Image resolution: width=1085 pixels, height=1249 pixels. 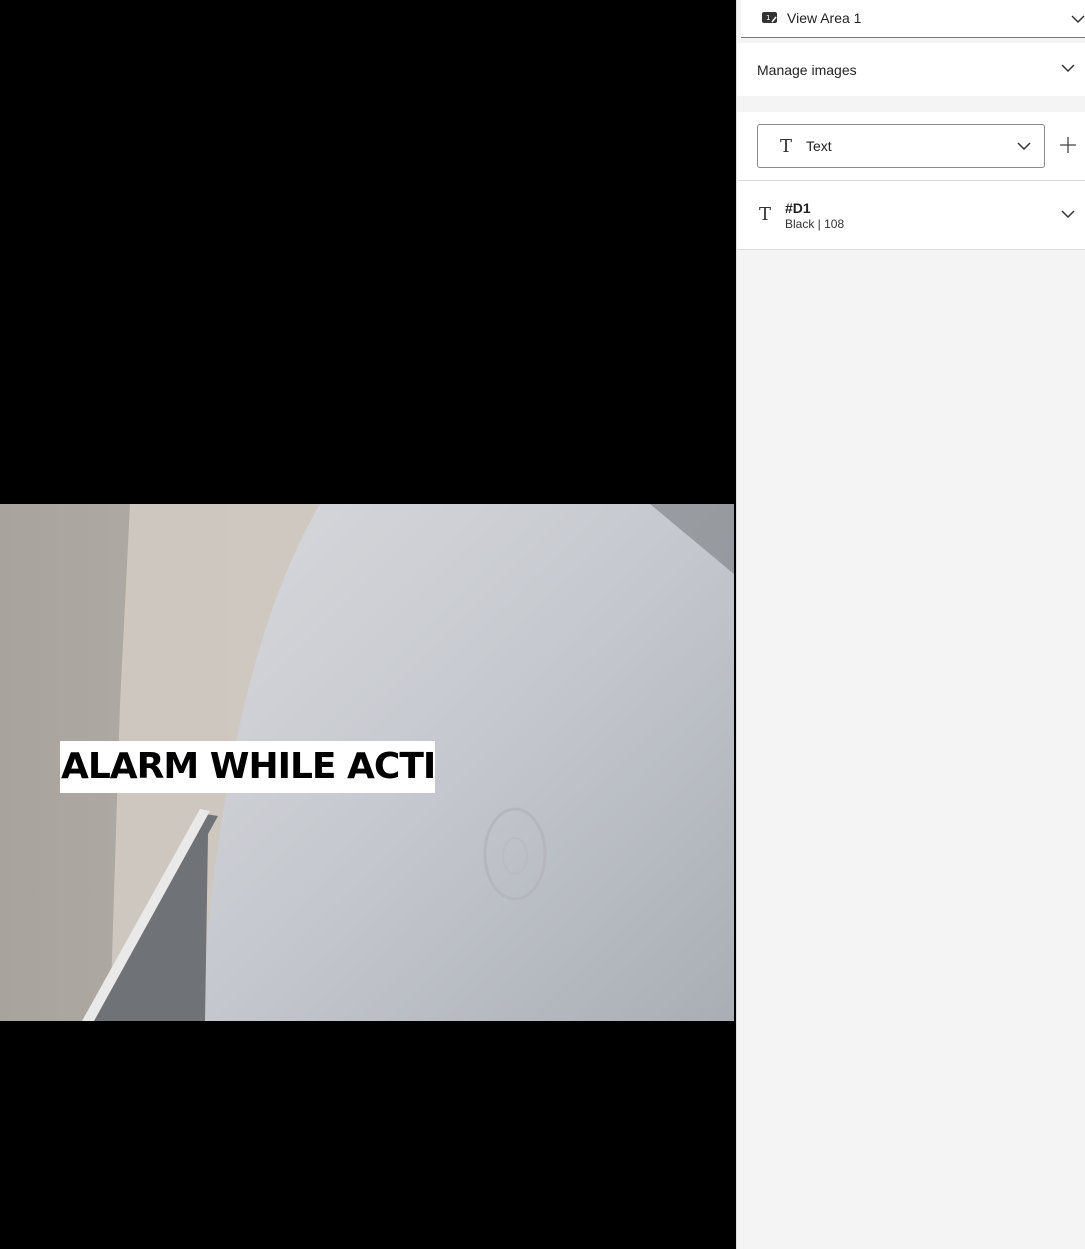 I want to click on overlay-list-item: T #D1 Black | 108, so click(x=911, y=215).